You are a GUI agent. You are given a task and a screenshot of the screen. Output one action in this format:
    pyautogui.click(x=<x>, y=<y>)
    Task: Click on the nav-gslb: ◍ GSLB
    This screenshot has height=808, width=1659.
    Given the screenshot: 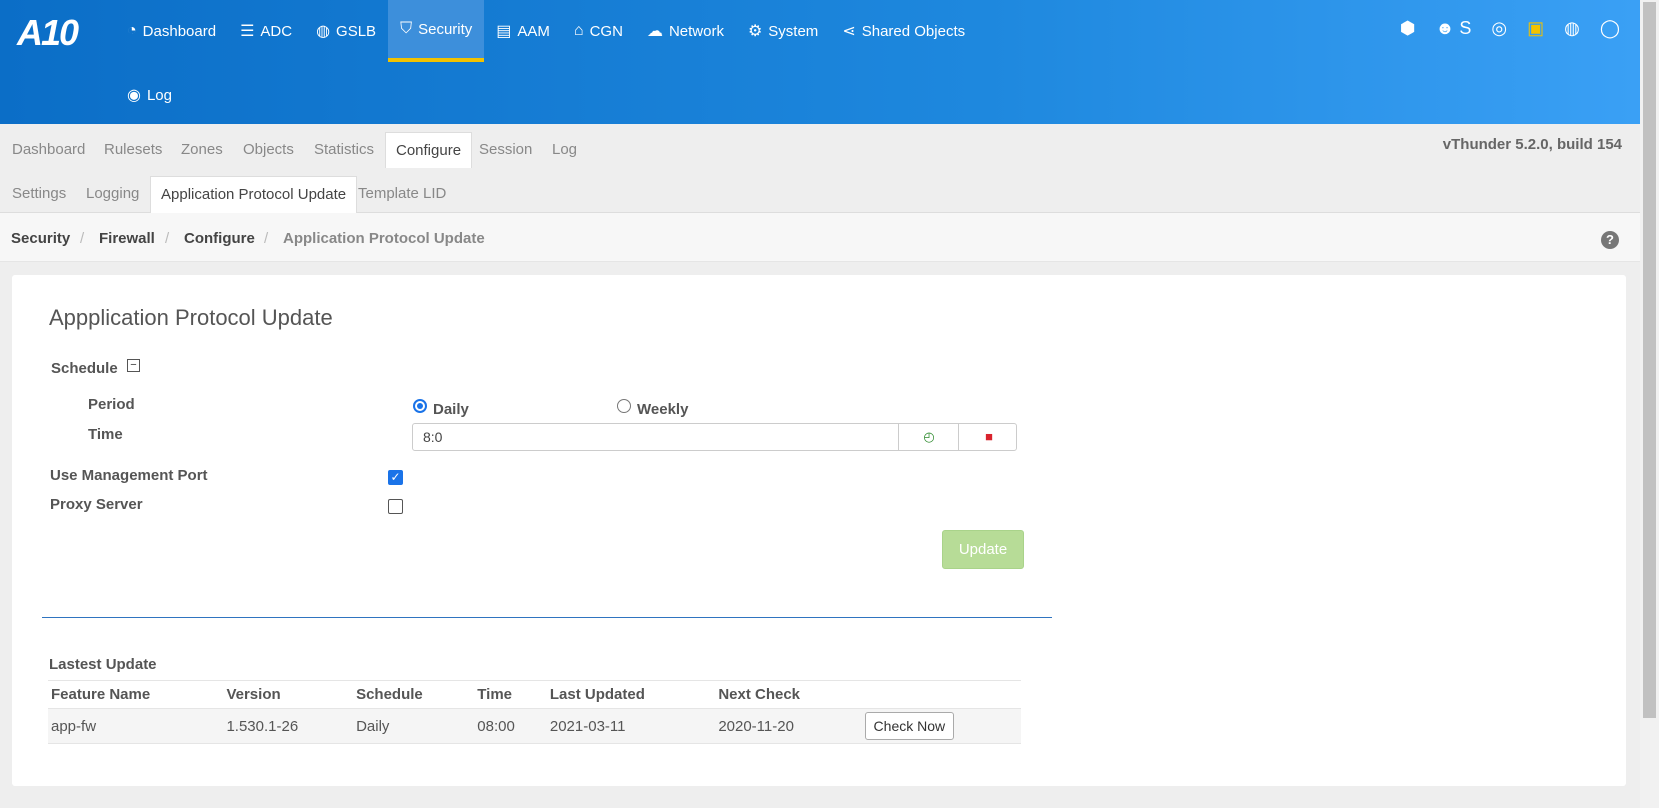 What is the action you would take?
    pyautogui.click(x=346, y=31)
    